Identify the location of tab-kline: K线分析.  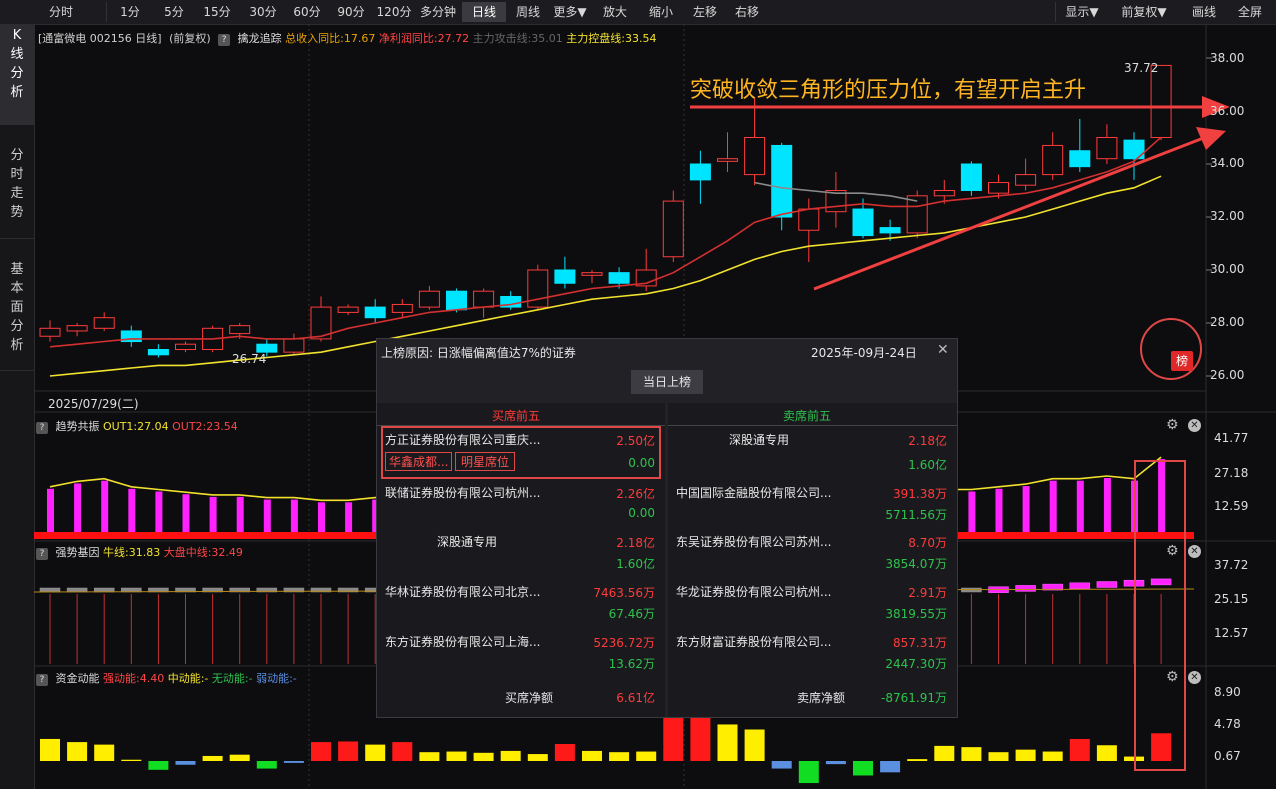
(17, 74).